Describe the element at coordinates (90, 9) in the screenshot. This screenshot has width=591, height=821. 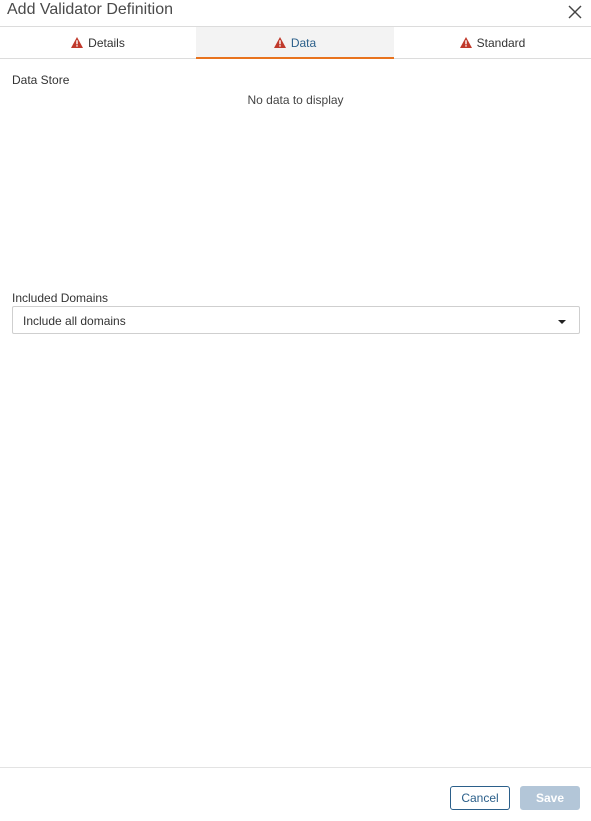
I see `dialog-title: Add Validator Definition` at that location.